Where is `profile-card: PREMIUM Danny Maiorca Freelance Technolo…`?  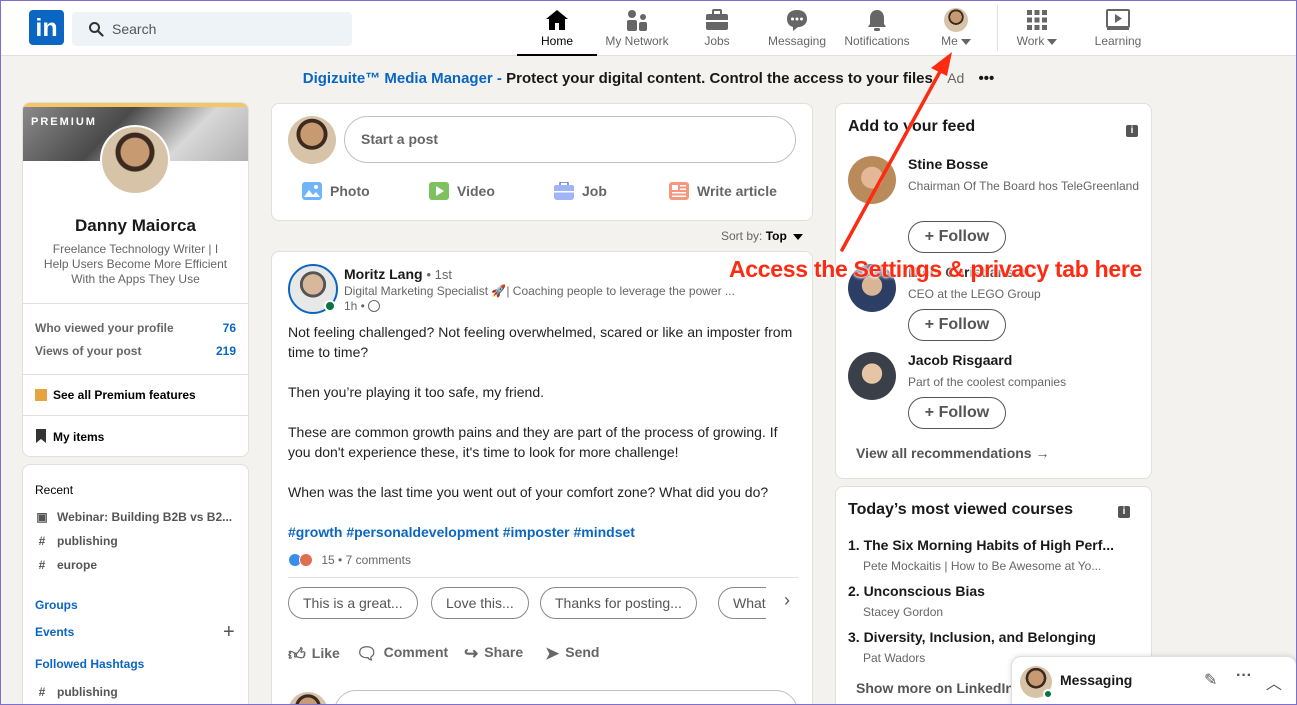 profile-card: PREMIUM Danny Maiorca Freelance Technolo… is located at coordinates (135, 279).